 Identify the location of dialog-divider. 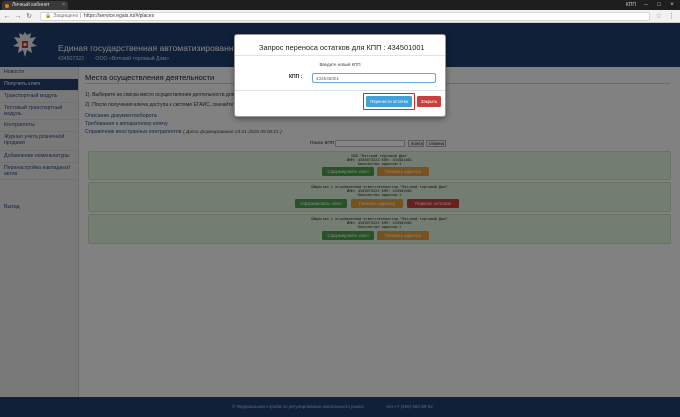
(340, 55).